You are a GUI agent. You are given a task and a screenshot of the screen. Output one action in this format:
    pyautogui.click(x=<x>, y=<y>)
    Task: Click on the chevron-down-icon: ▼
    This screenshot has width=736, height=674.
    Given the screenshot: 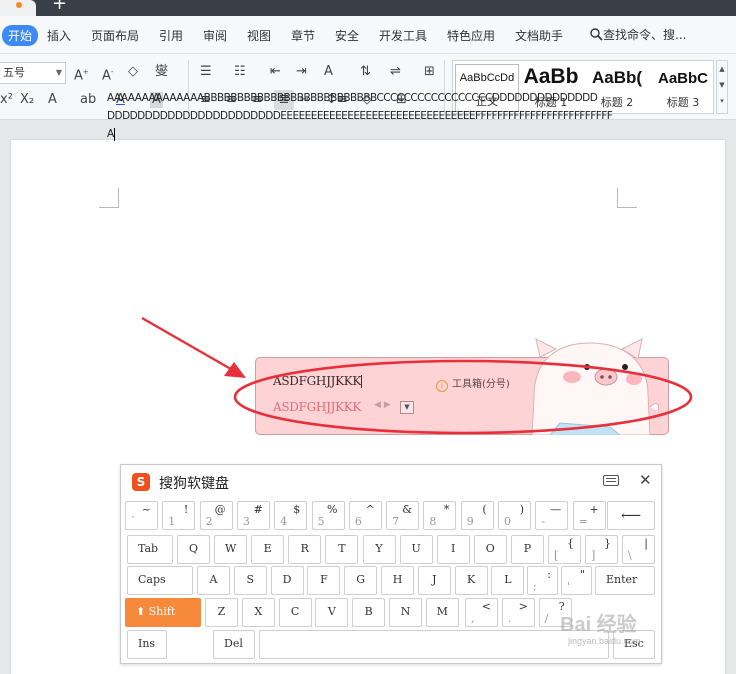 What is the action you would take?
    pyautogui.click(x=722, y=85)
    